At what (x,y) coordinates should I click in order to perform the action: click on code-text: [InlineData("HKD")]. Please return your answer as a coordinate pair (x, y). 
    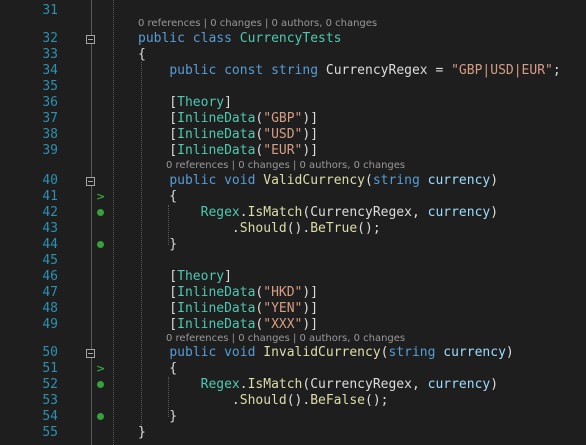
    Looking at the image, I should click on (228, 292).